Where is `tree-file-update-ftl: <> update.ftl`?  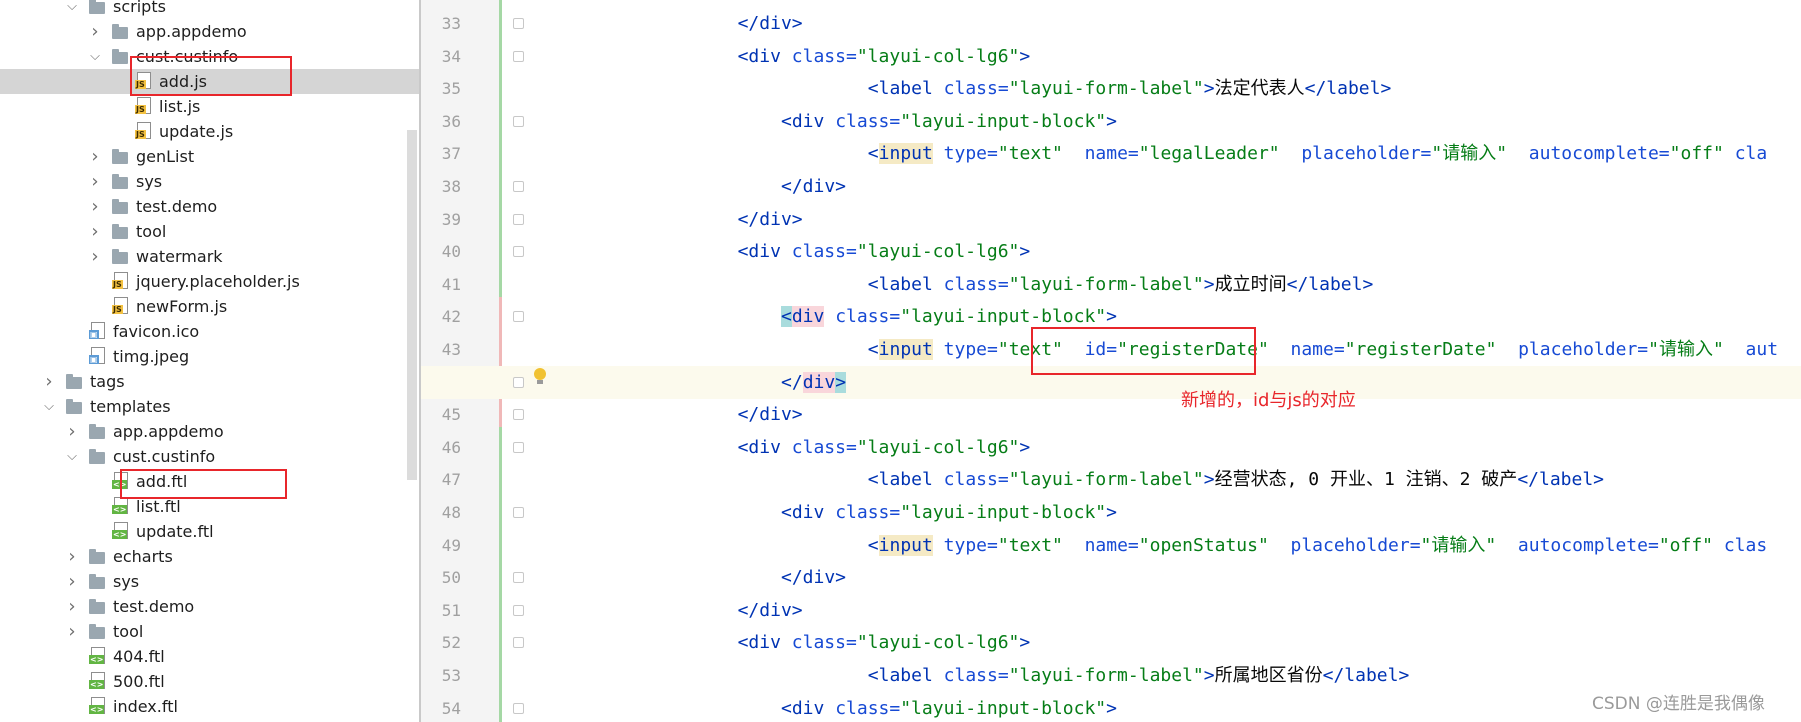 tree-file-update-ftl: <> update.ftl is located at coordinates (210, 531).